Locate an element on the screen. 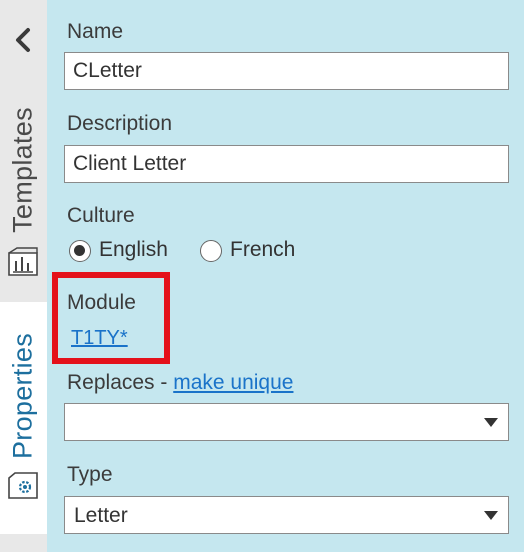  chevron-left-icon is located at coordinates (23, 40).